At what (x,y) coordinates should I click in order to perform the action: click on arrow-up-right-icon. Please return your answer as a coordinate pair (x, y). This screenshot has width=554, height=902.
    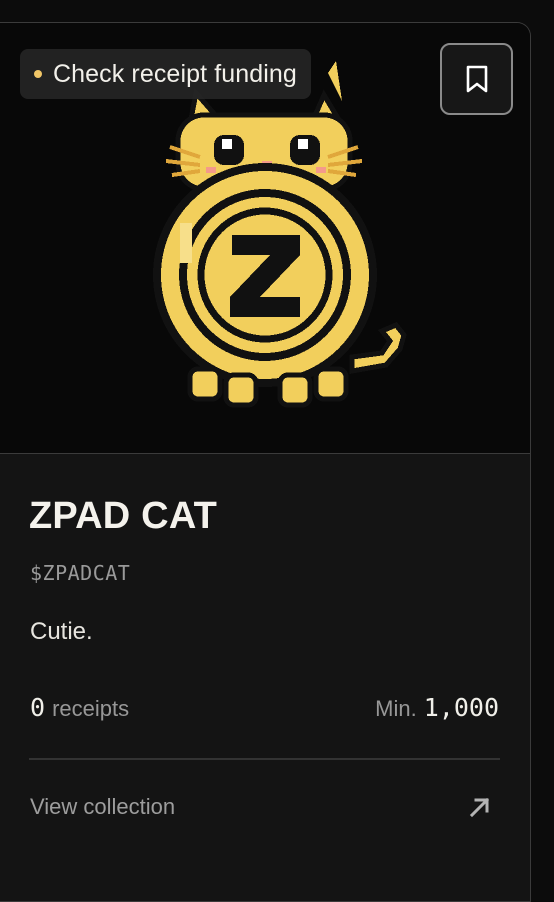
    Looking at the image, I should click on (480, 807).